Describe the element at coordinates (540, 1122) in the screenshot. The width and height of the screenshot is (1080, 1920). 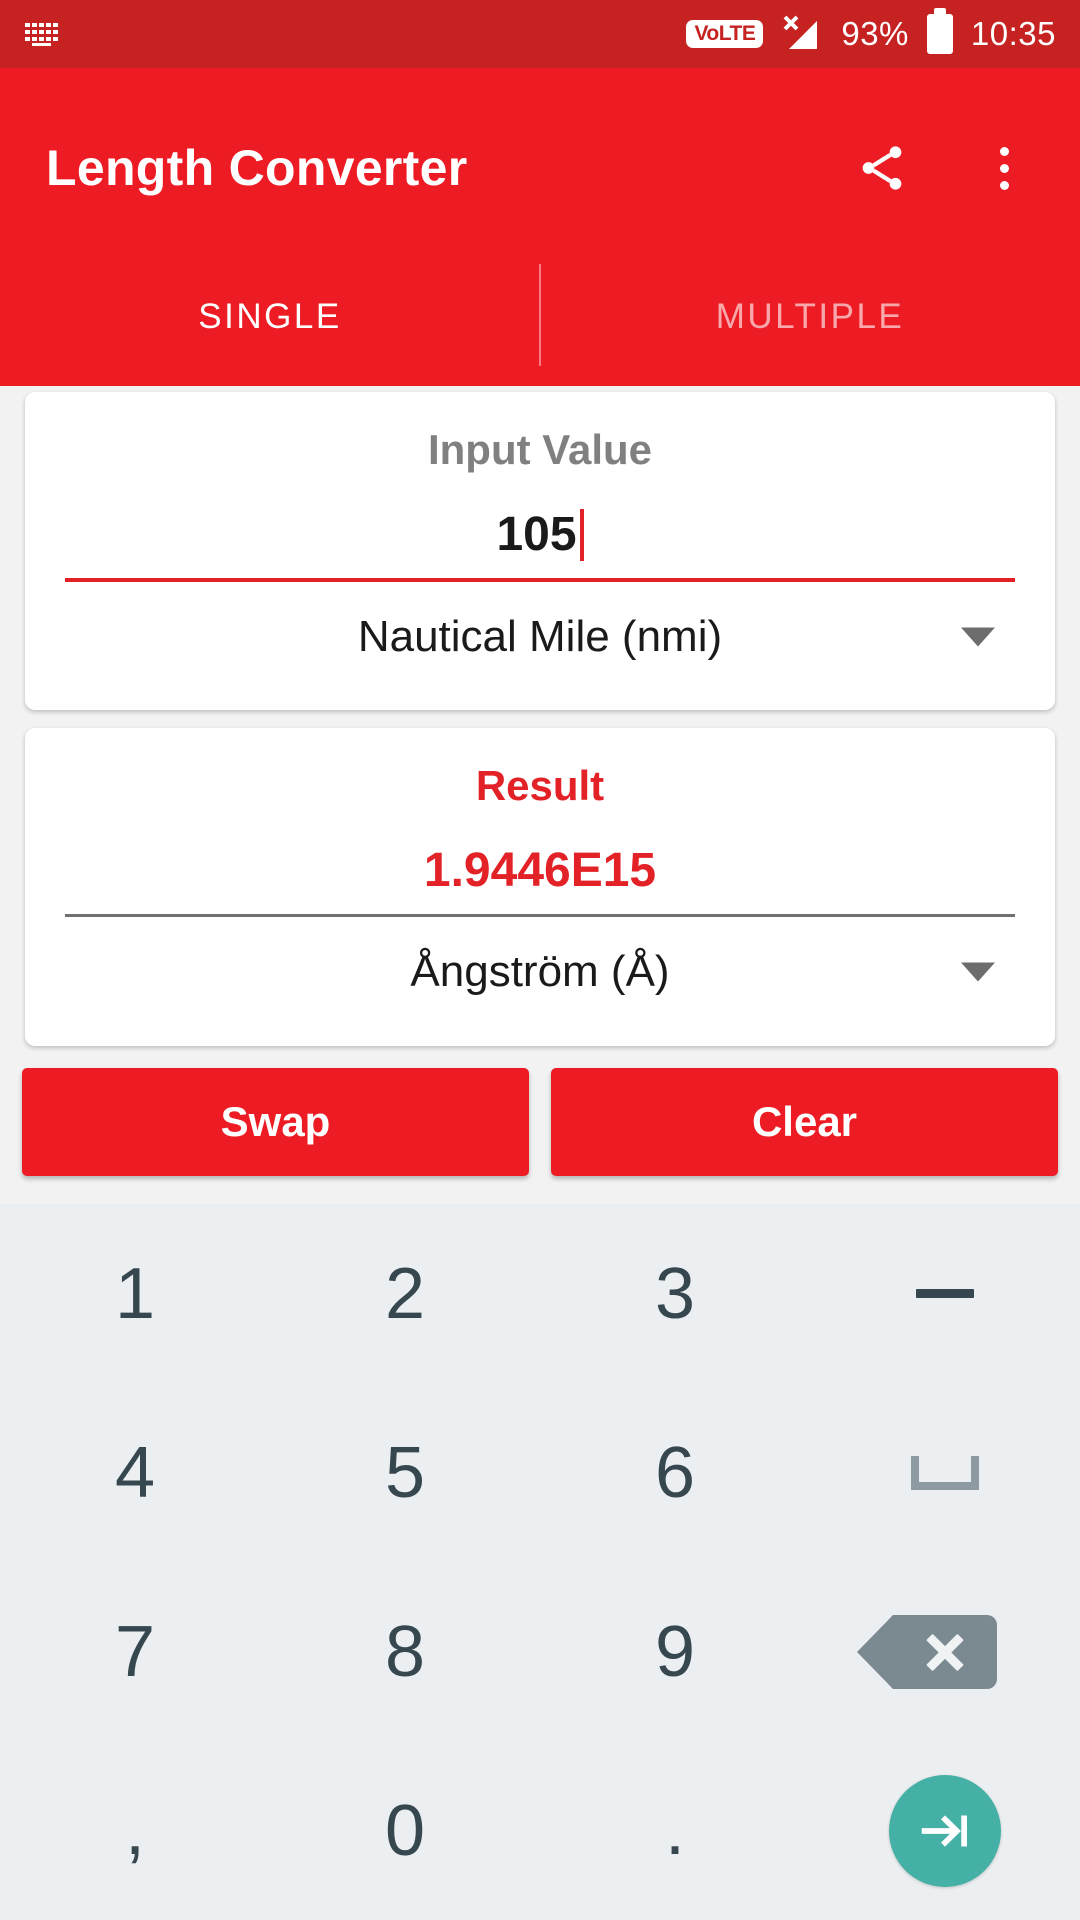
I see `action-button-row: Swap Clear` at that location.